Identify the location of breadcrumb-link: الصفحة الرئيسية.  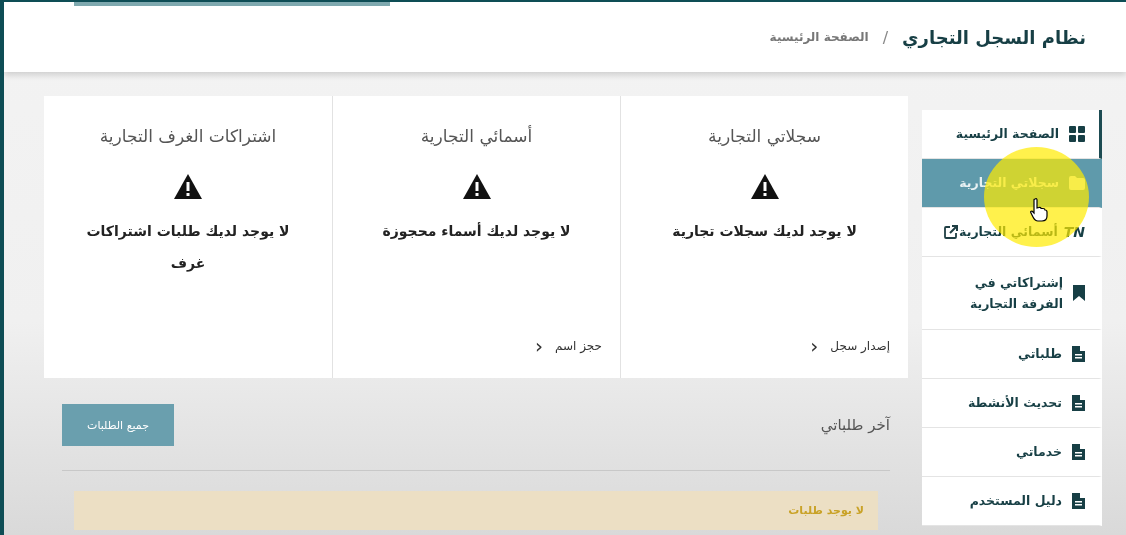
(819, 37).